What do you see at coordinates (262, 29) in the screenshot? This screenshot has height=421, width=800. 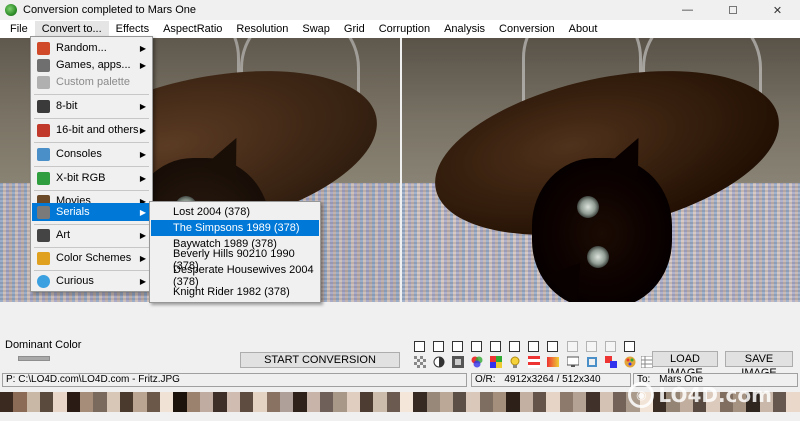 I see `menu-resolution: Resolution` at bounding box center [262, 29].